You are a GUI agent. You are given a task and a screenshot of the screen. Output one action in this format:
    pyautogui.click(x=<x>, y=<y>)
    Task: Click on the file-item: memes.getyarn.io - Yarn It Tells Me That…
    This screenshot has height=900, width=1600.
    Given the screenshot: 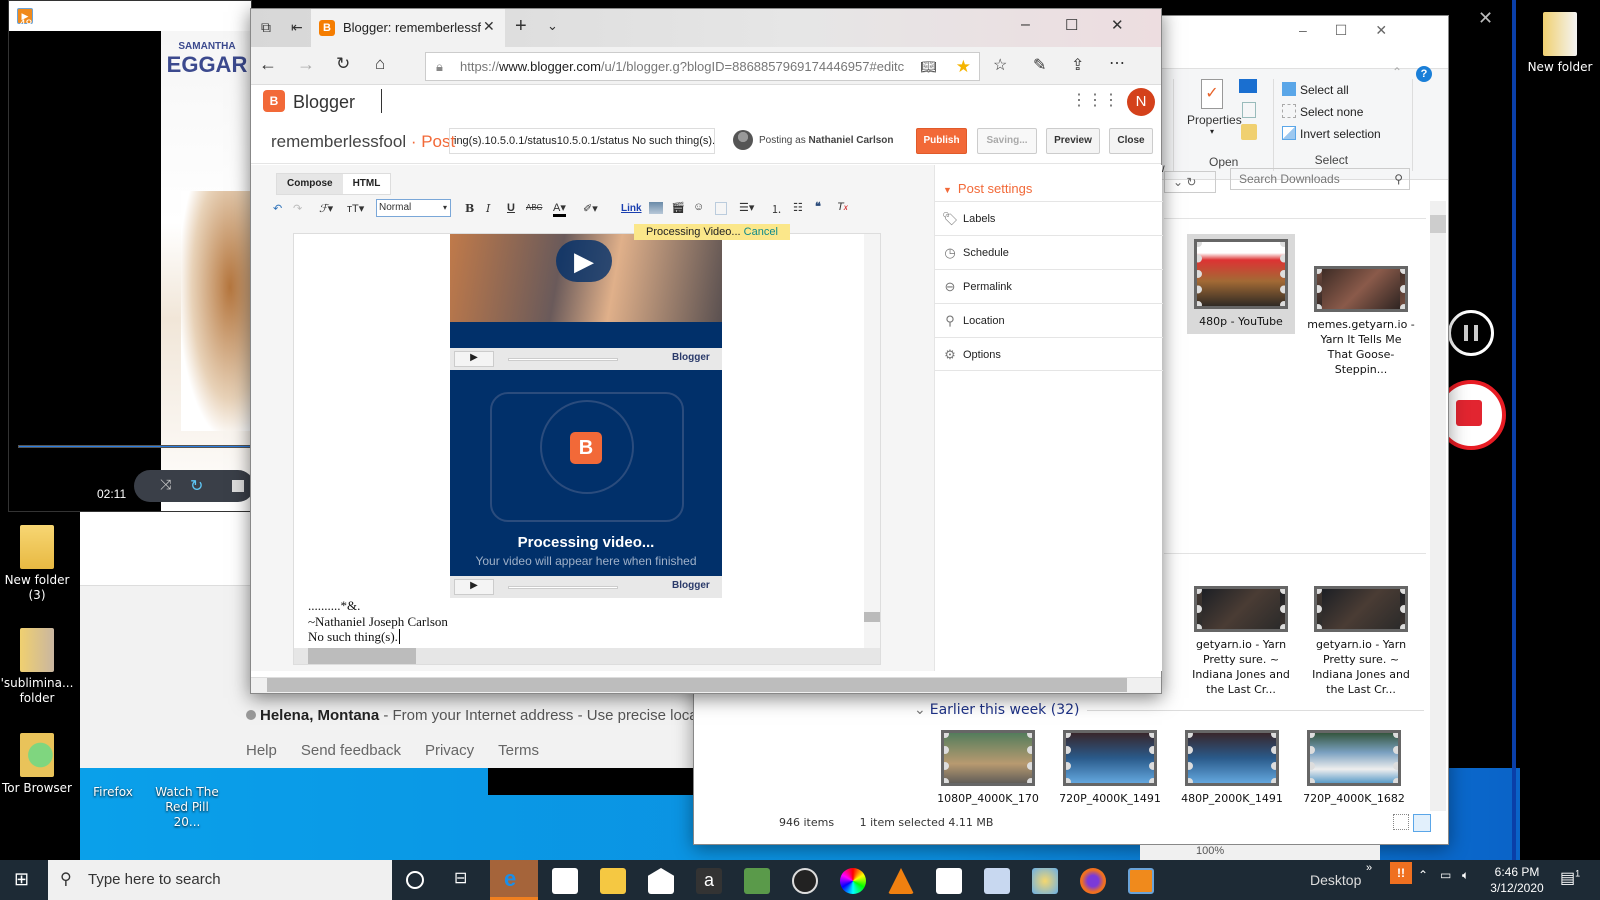 What is the action you would take?
    pyautogui.click(x=1361, y=321)
    